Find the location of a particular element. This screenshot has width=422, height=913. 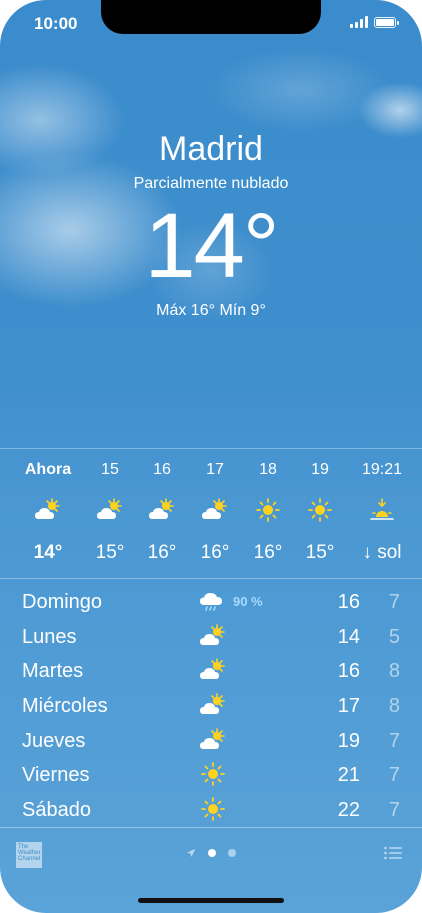

day-name: Jueves is located at coordinates (54, 741).